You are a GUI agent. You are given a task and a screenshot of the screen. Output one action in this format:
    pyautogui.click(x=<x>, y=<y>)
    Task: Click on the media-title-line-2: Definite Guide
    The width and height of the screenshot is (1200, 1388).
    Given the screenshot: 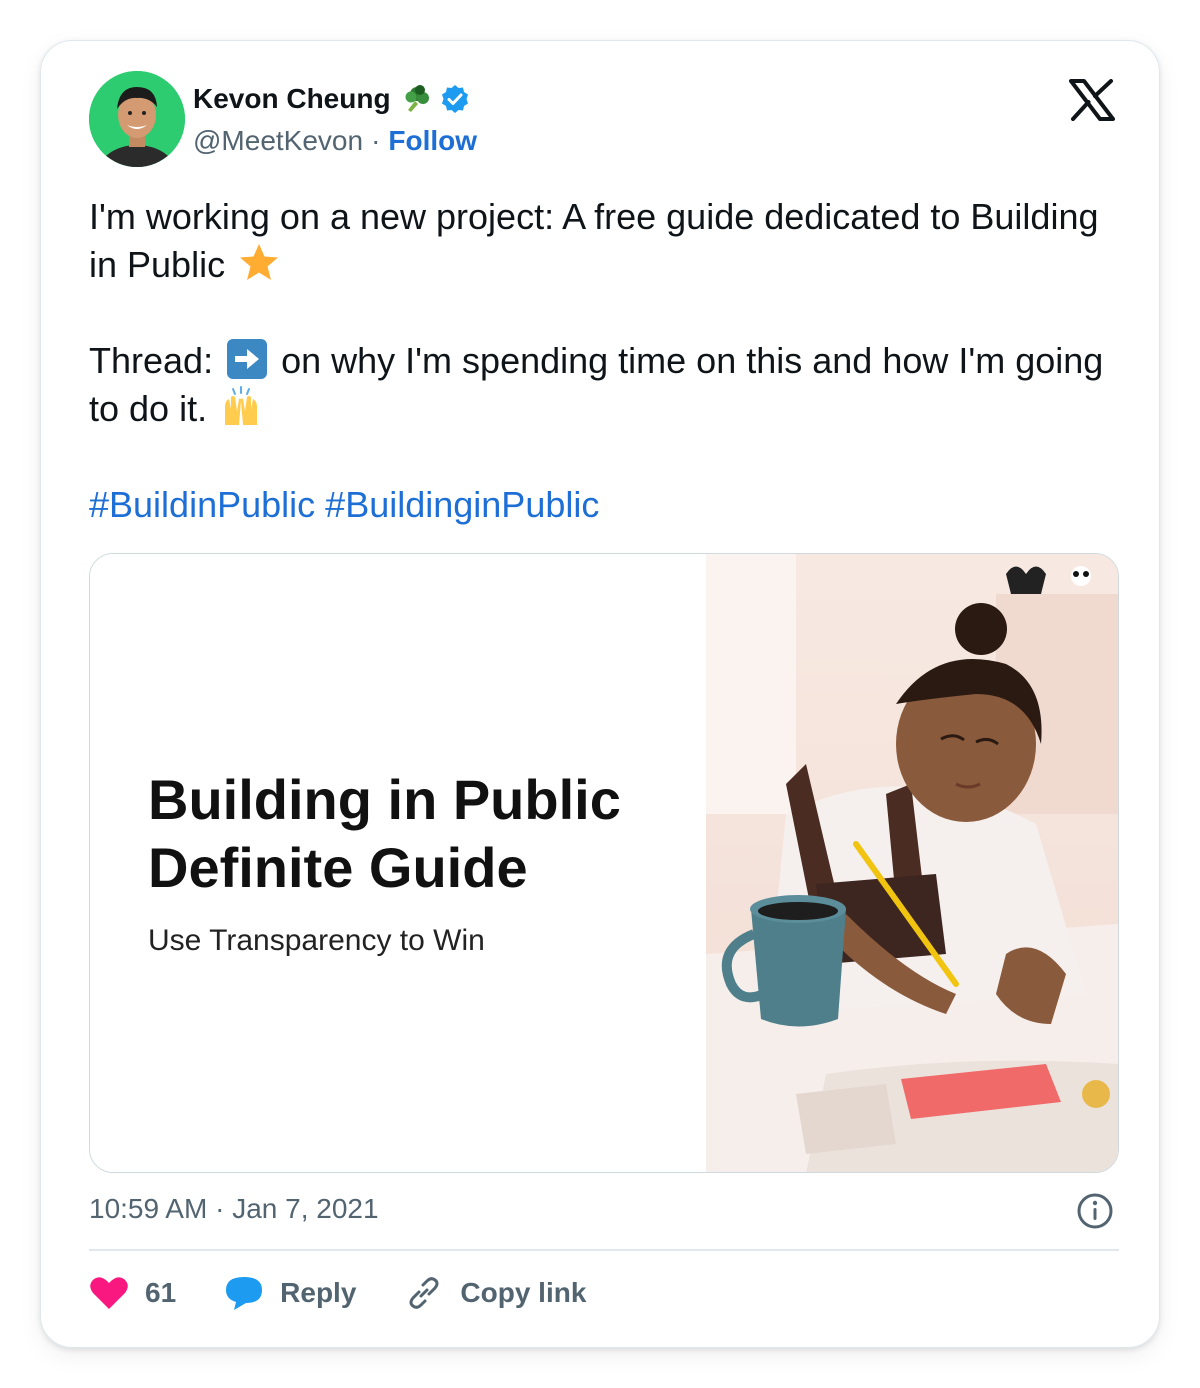 What is the action you would take?
    pyautogui.click(x=338, y=867)
    